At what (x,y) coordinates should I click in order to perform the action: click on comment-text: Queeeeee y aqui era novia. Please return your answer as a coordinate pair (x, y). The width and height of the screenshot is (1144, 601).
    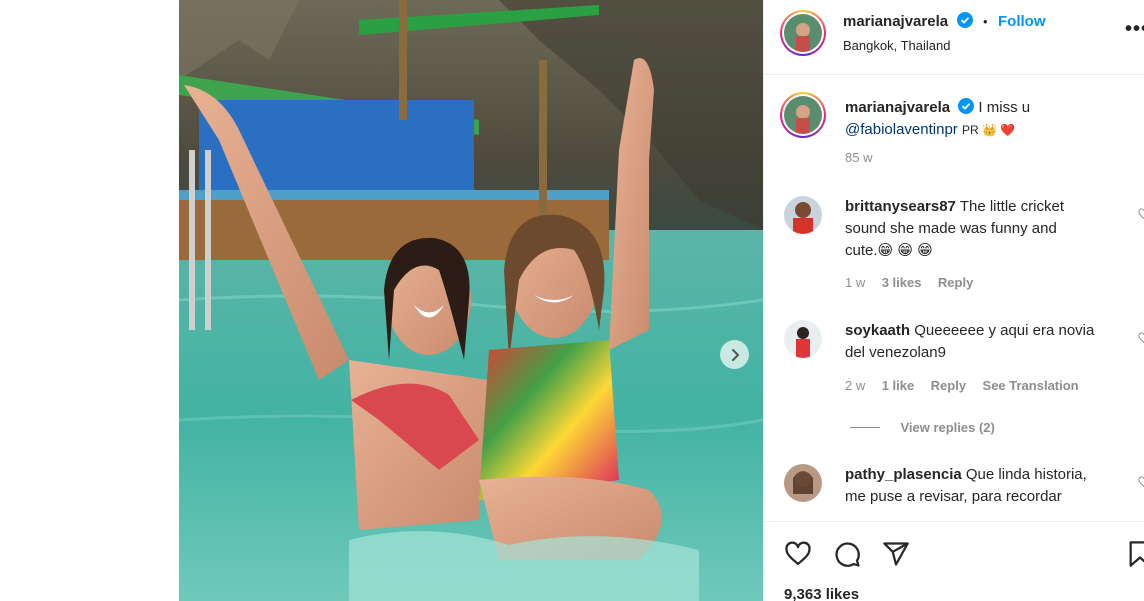
    Looking at the image, I should click on (1004, 330).